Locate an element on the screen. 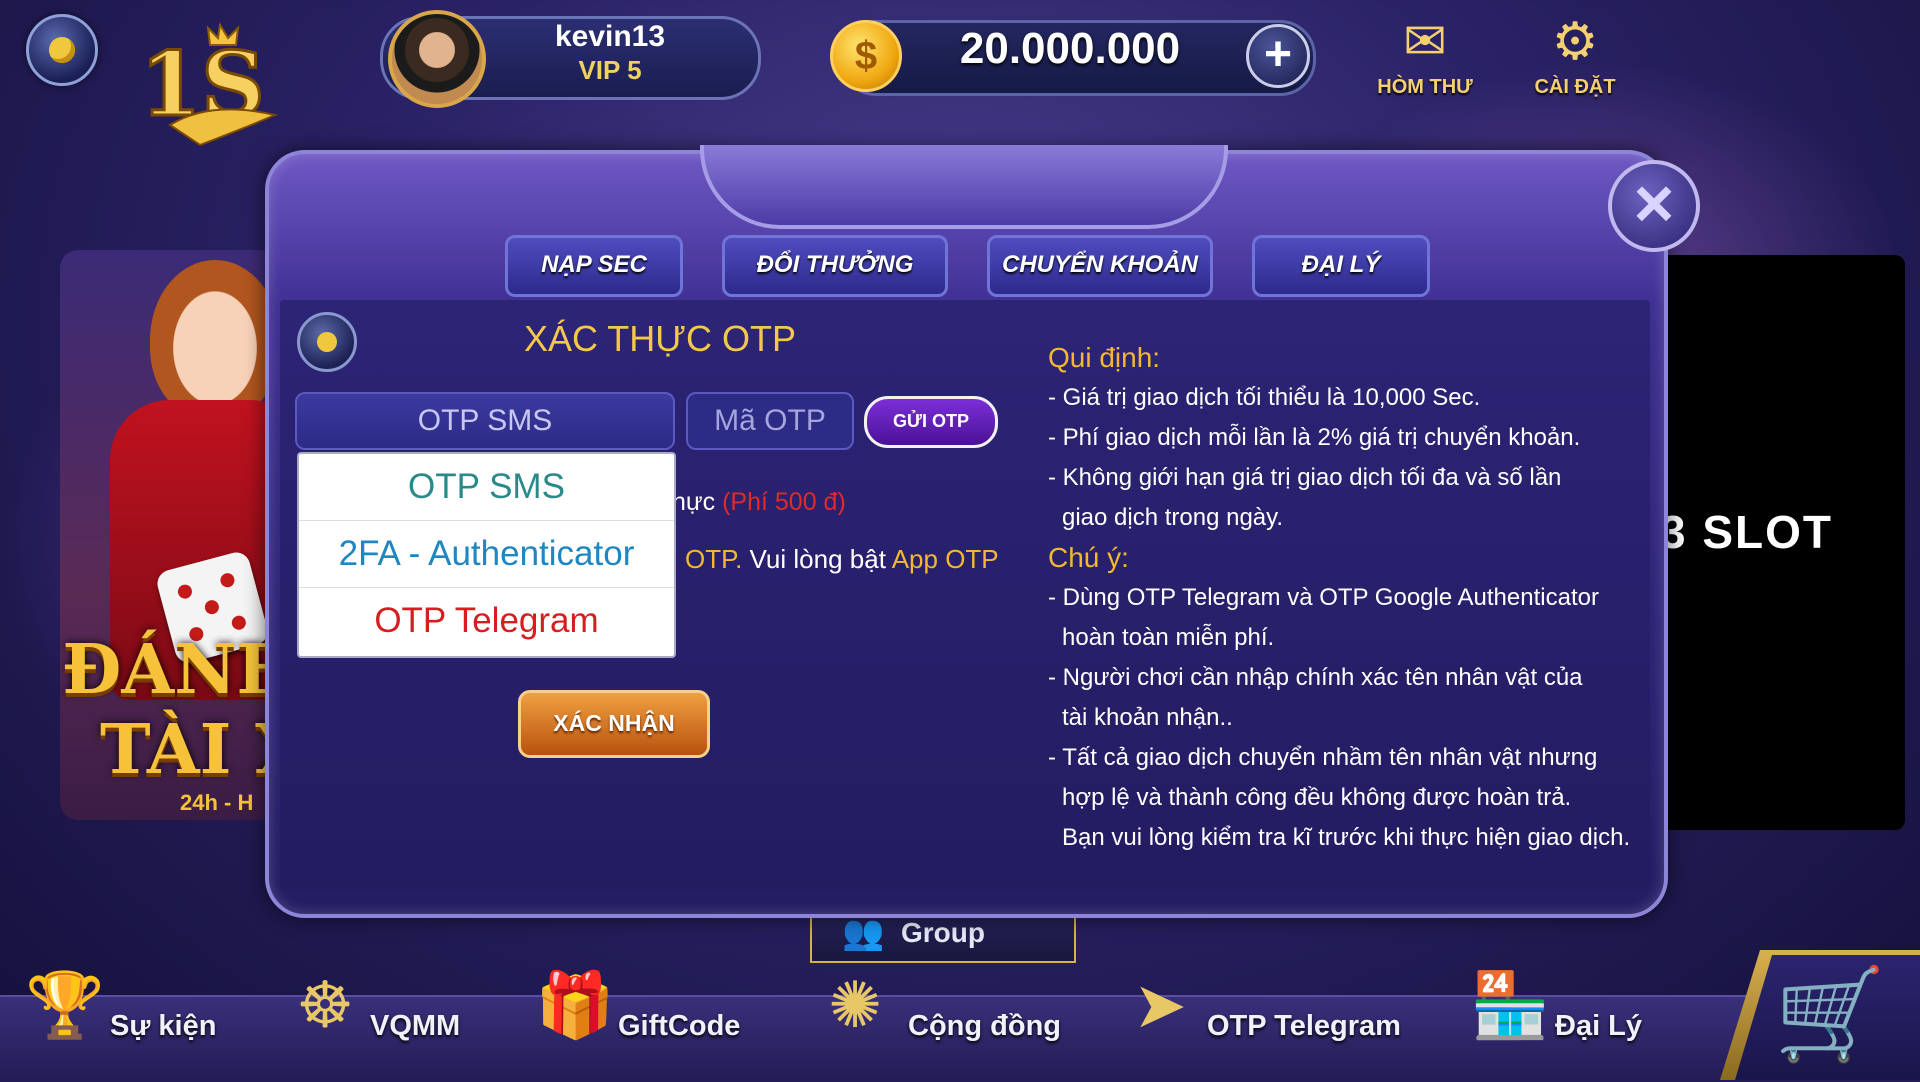 The width and height of the screenshot is (1920, 1082). nav-giftcode: 🎁 GiftCode is located at coordinates (640, 1017).